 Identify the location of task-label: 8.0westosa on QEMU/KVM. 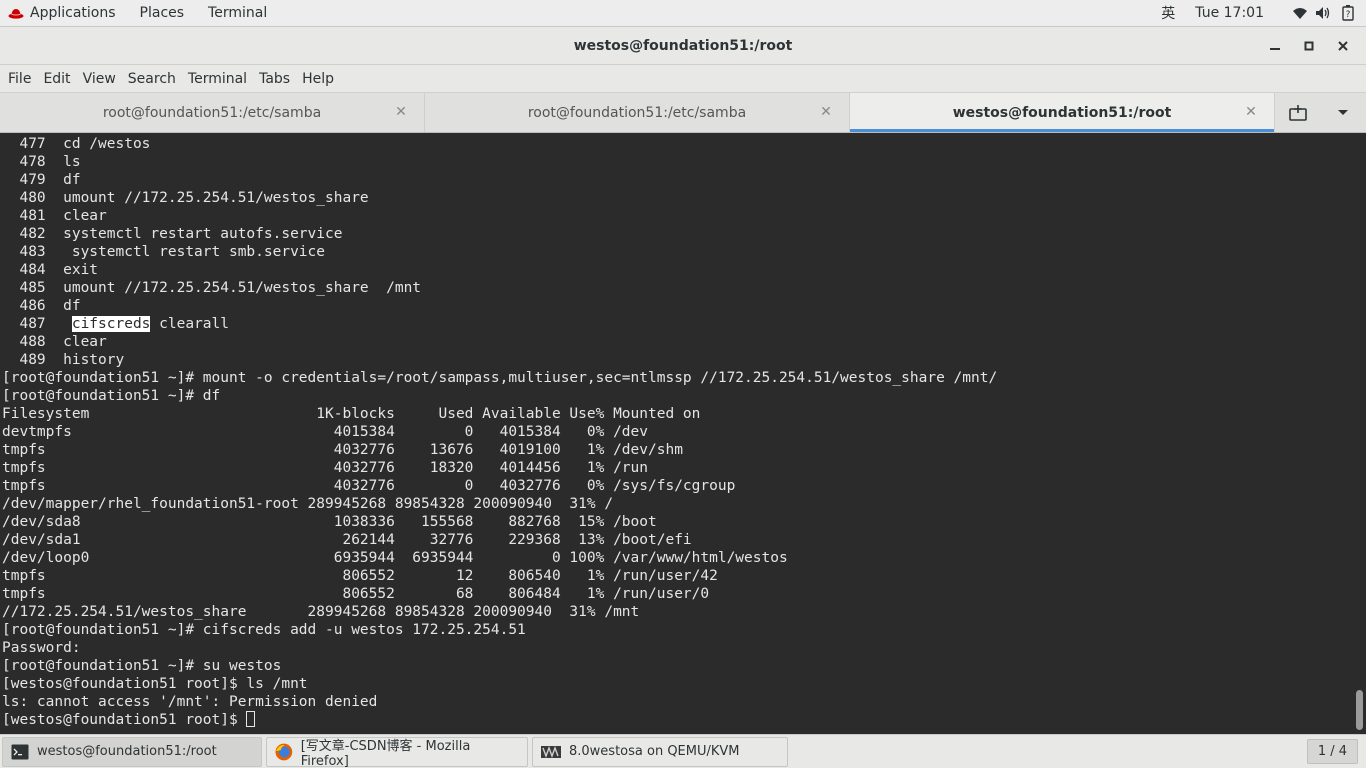
(654, 751).